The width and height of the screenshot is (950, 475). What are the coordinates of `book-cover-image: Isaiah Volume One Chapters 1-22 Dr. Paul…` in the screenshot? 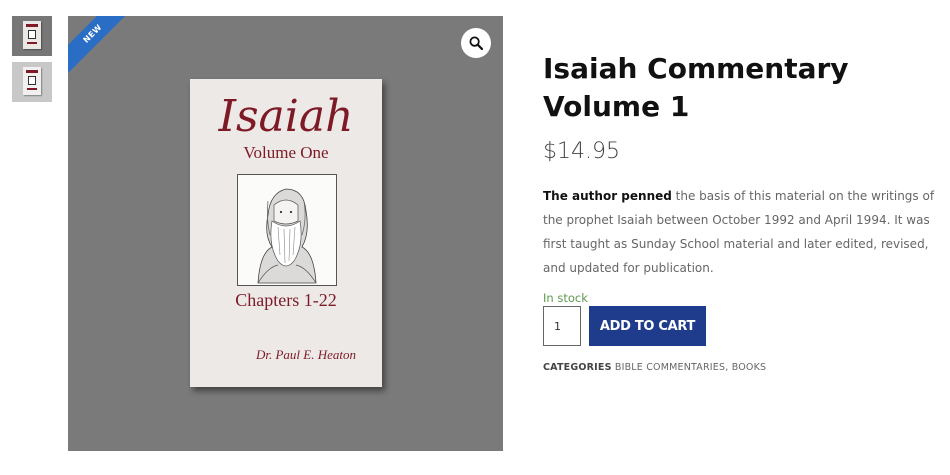 It's located at (286, 233).